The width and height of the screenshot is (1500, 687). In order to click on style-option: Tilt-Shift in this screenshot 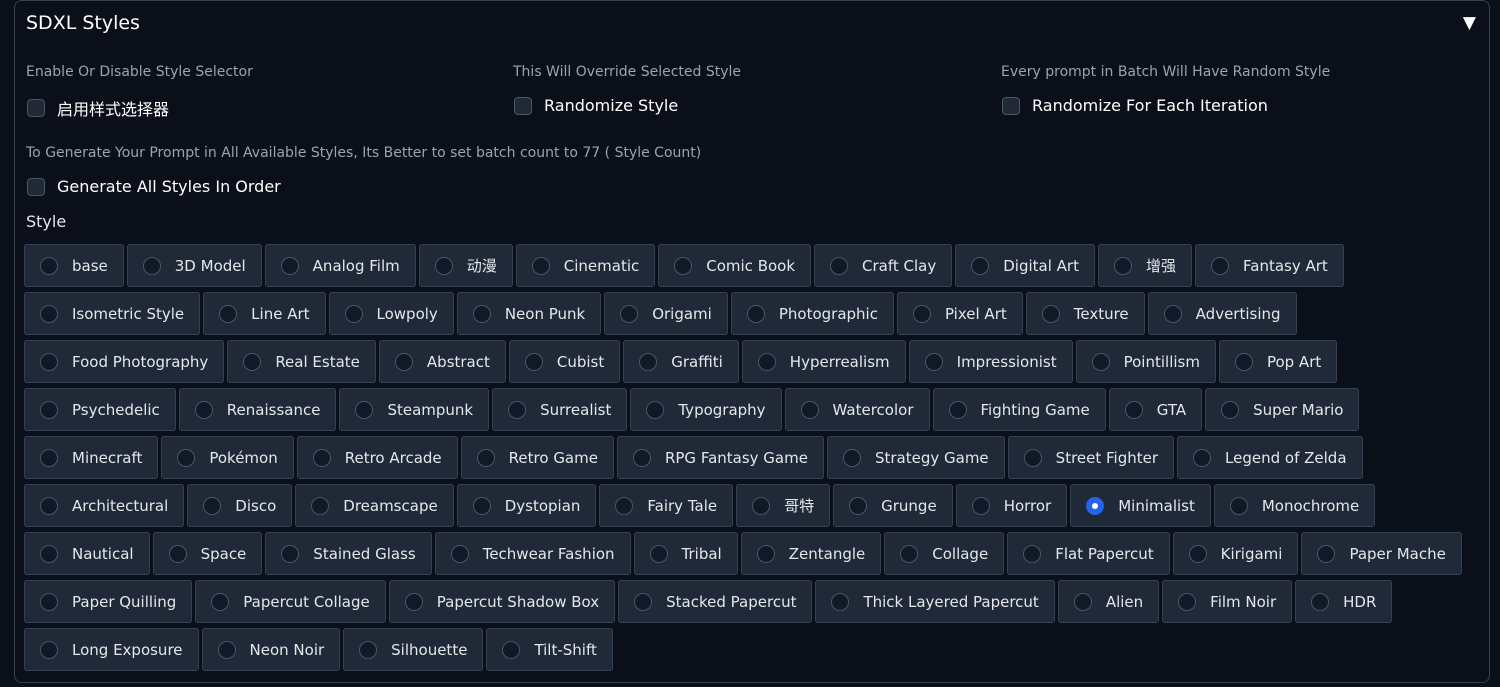, I will do `click(549, 649)`.